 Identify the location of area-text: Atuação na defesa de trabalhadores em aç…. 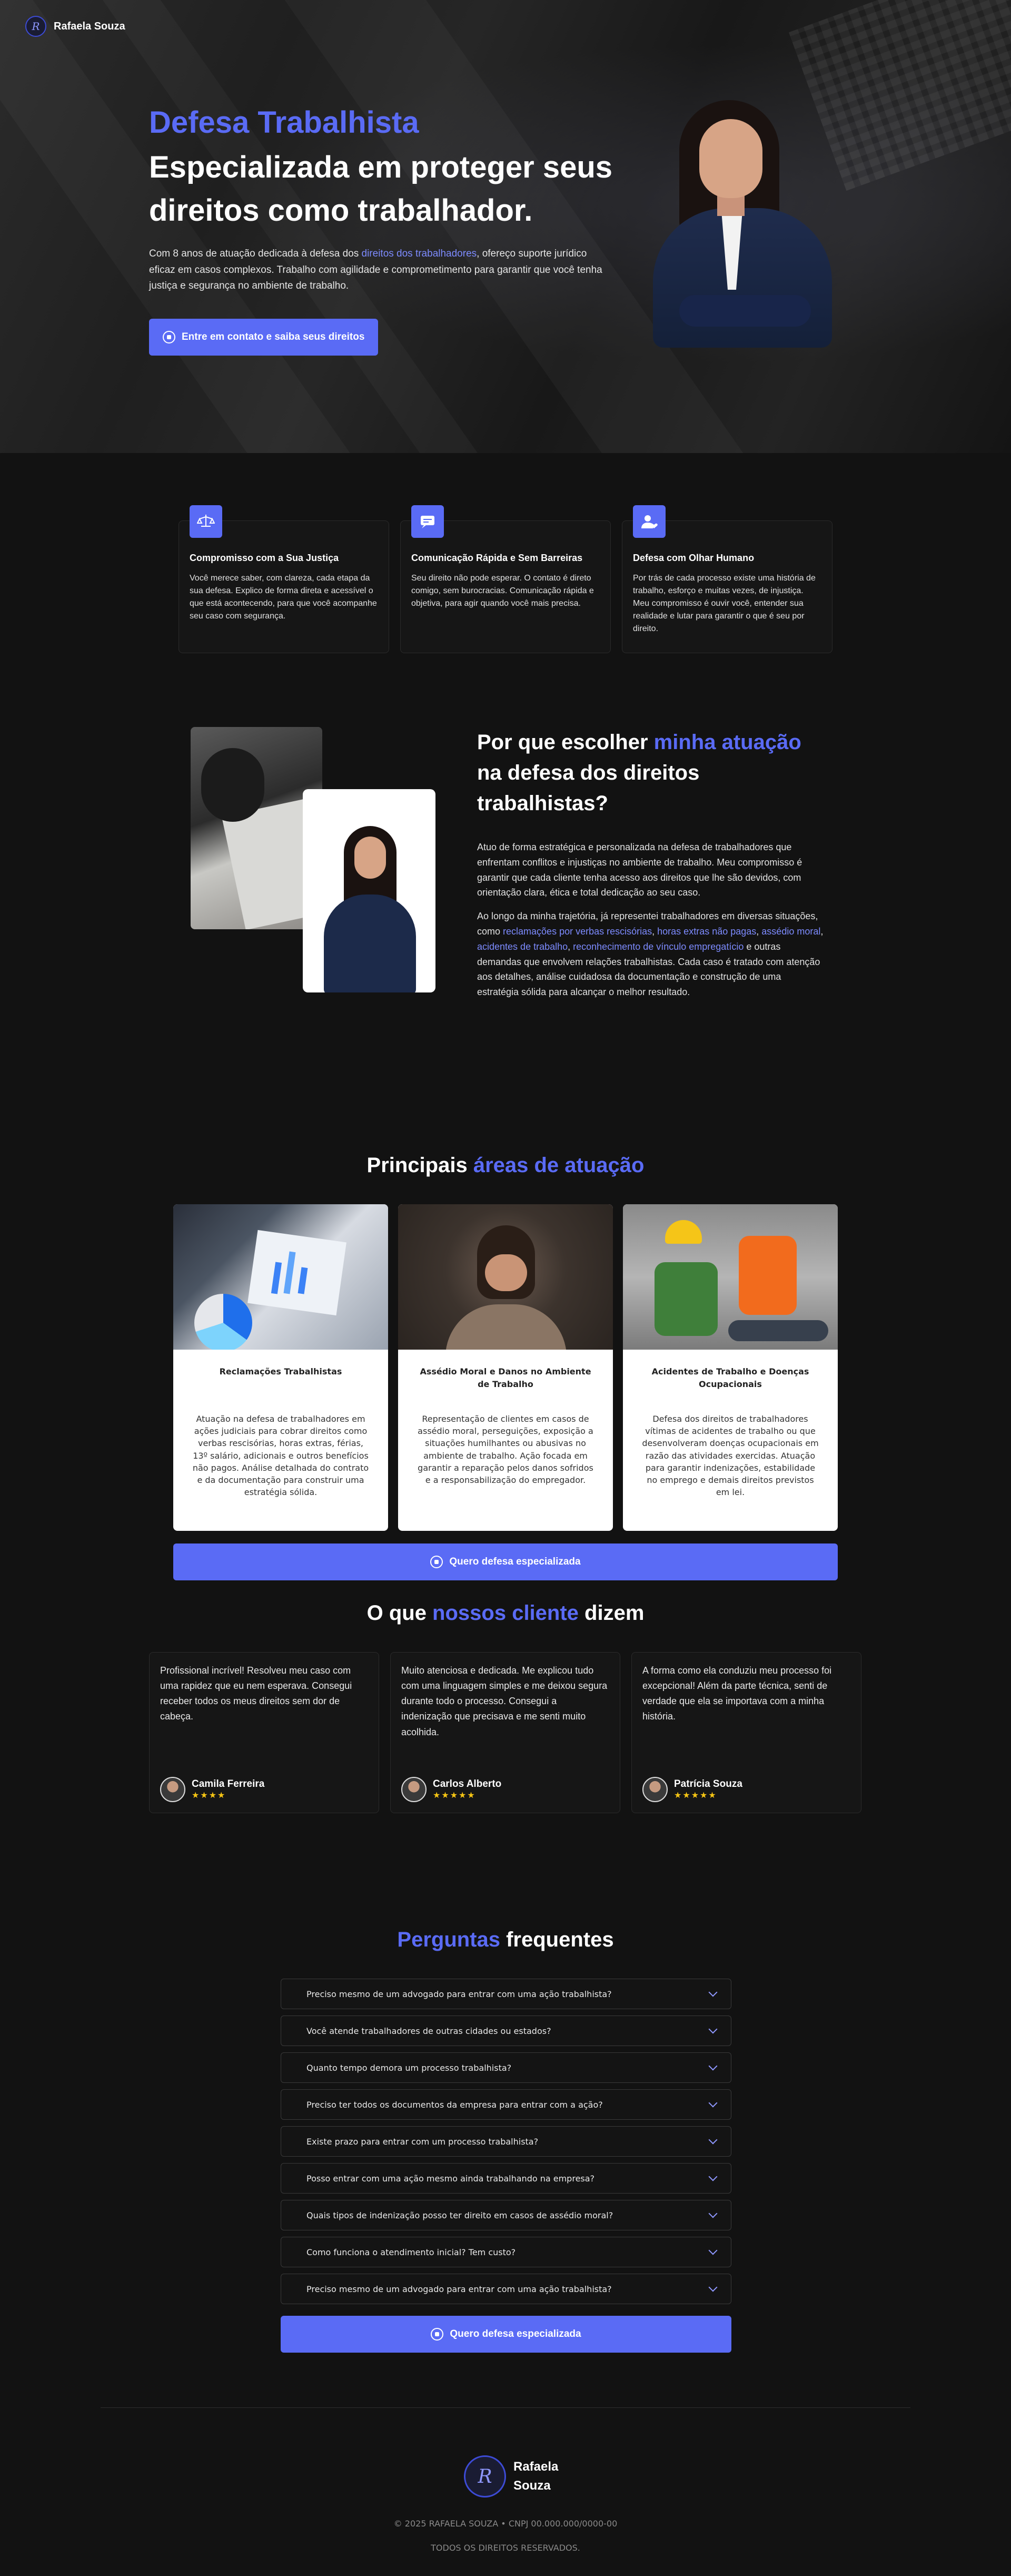
(281, 1456).